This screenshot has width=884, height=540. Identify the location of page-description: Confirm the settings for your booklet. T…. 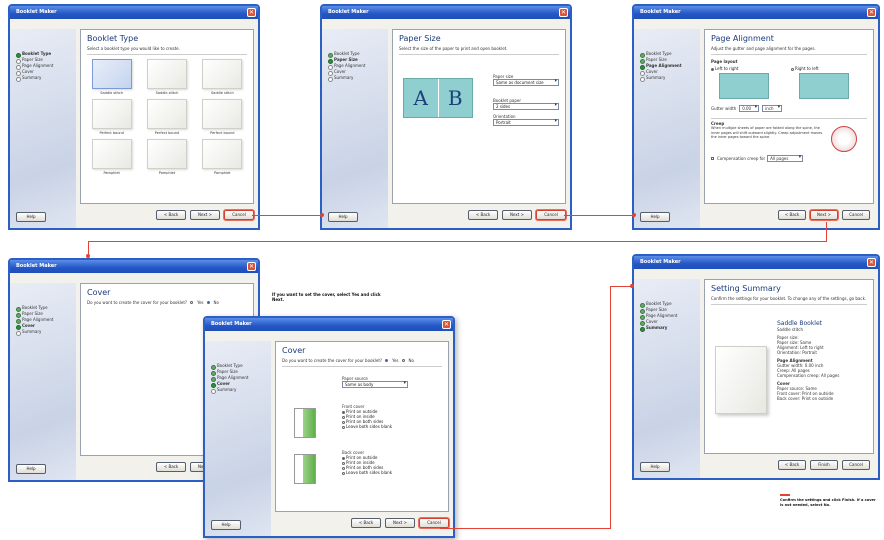
(789, 300).